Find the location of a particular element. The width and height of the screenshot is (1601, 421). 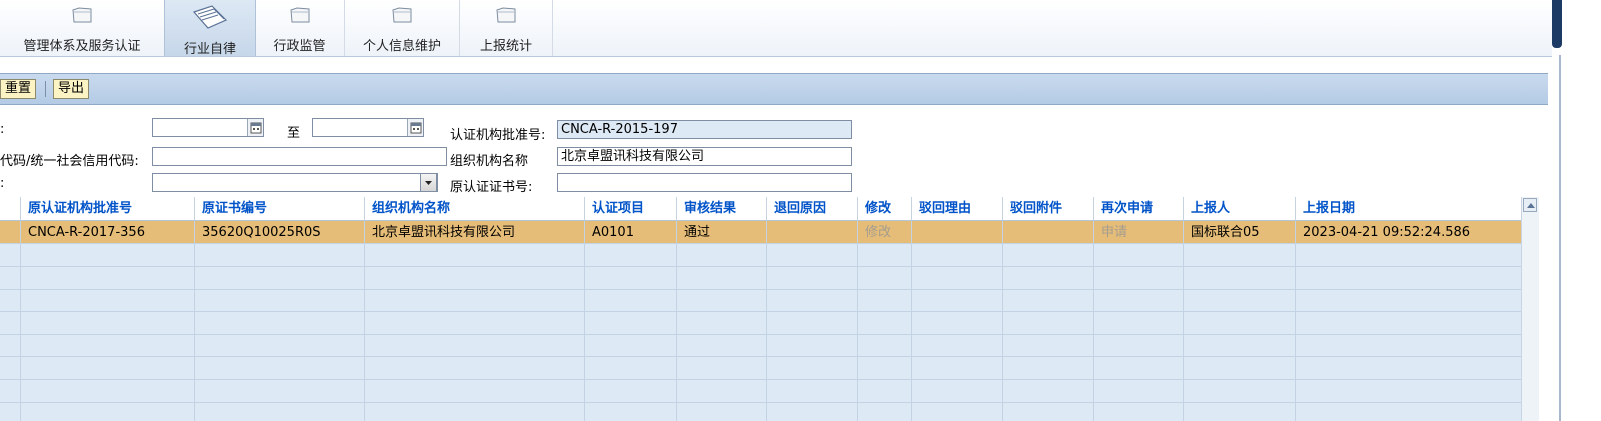

date-to-field is located at coordinates (368, 127).